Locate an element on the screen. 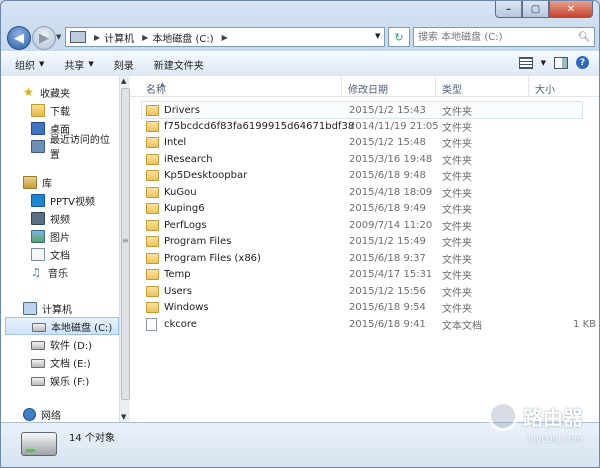  scroll-down-icon: ▼ is located at coordinates (123, 417).